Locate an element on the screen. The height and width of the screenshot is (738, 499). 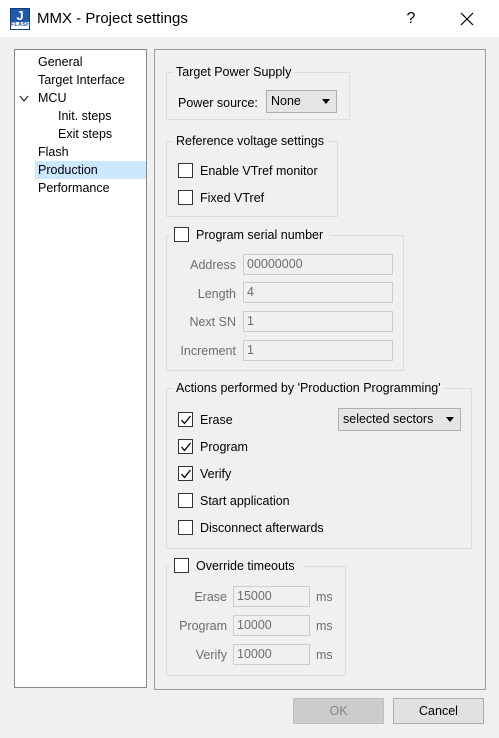
verify-checkbox is located at coordinates (185, 473).